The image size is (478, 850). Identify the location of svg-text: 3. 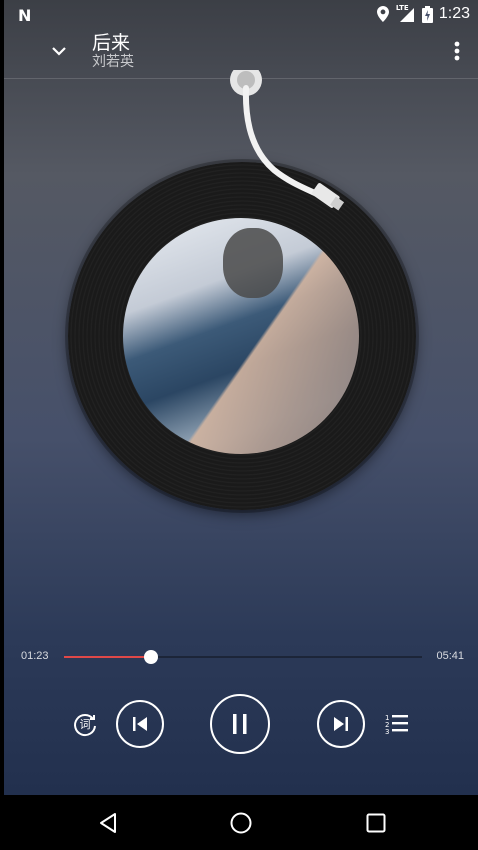
(387, 731).